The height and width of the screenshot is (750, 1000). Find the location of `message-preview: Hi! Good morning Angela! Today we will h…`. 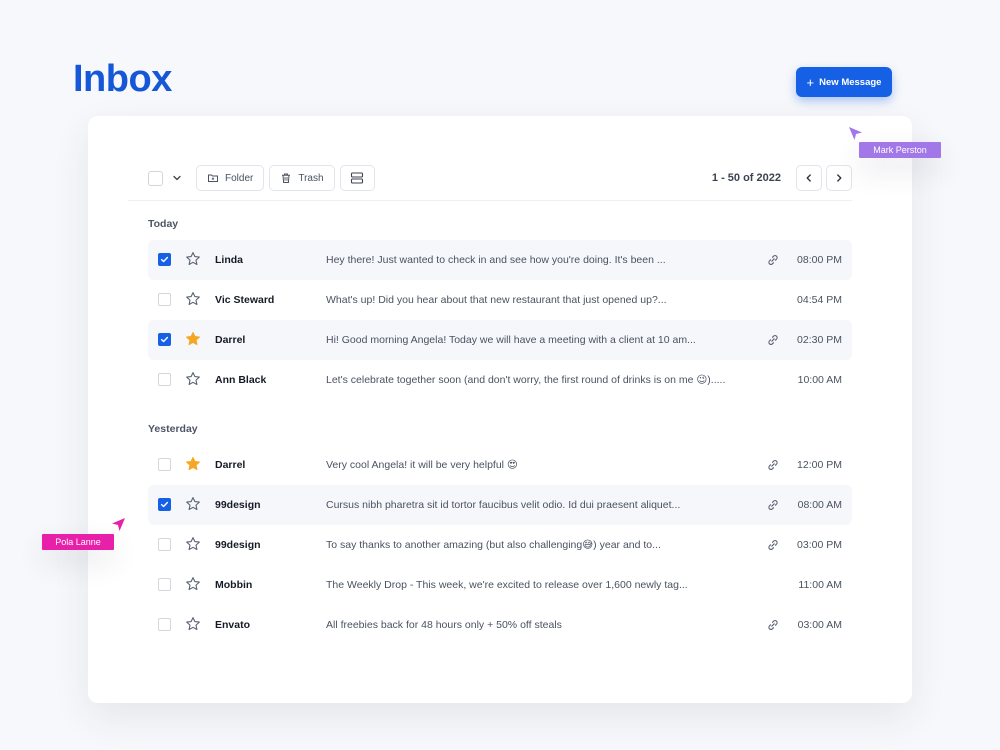

message-preview: Hi! Good morning Angela! Today we will h… is located at coordinates (511, 340).